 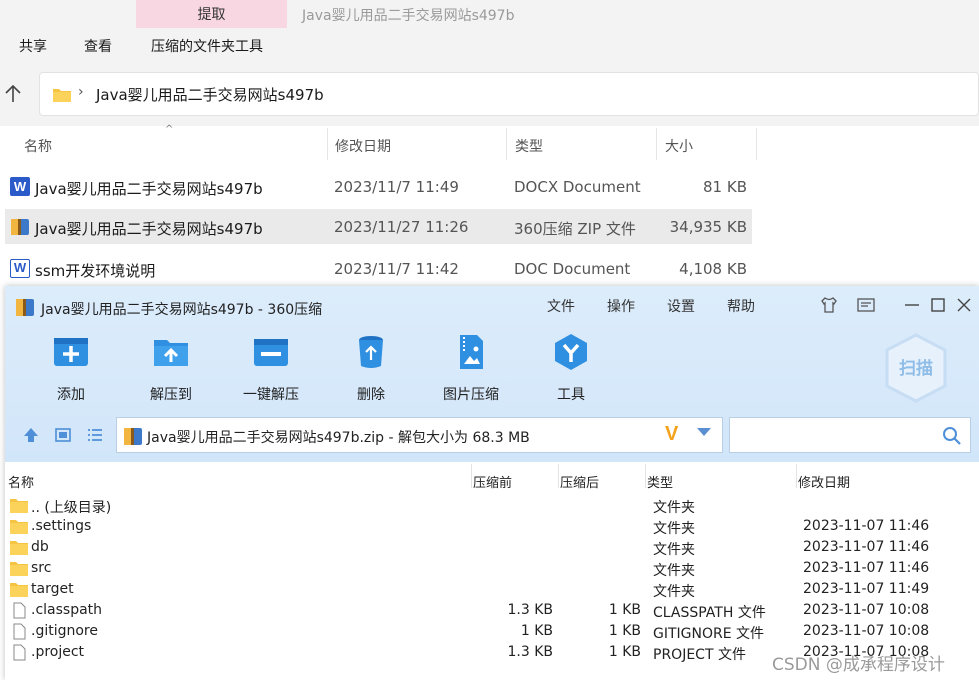 I want to click on delete-label: 删除, so click(x=371, y=395).